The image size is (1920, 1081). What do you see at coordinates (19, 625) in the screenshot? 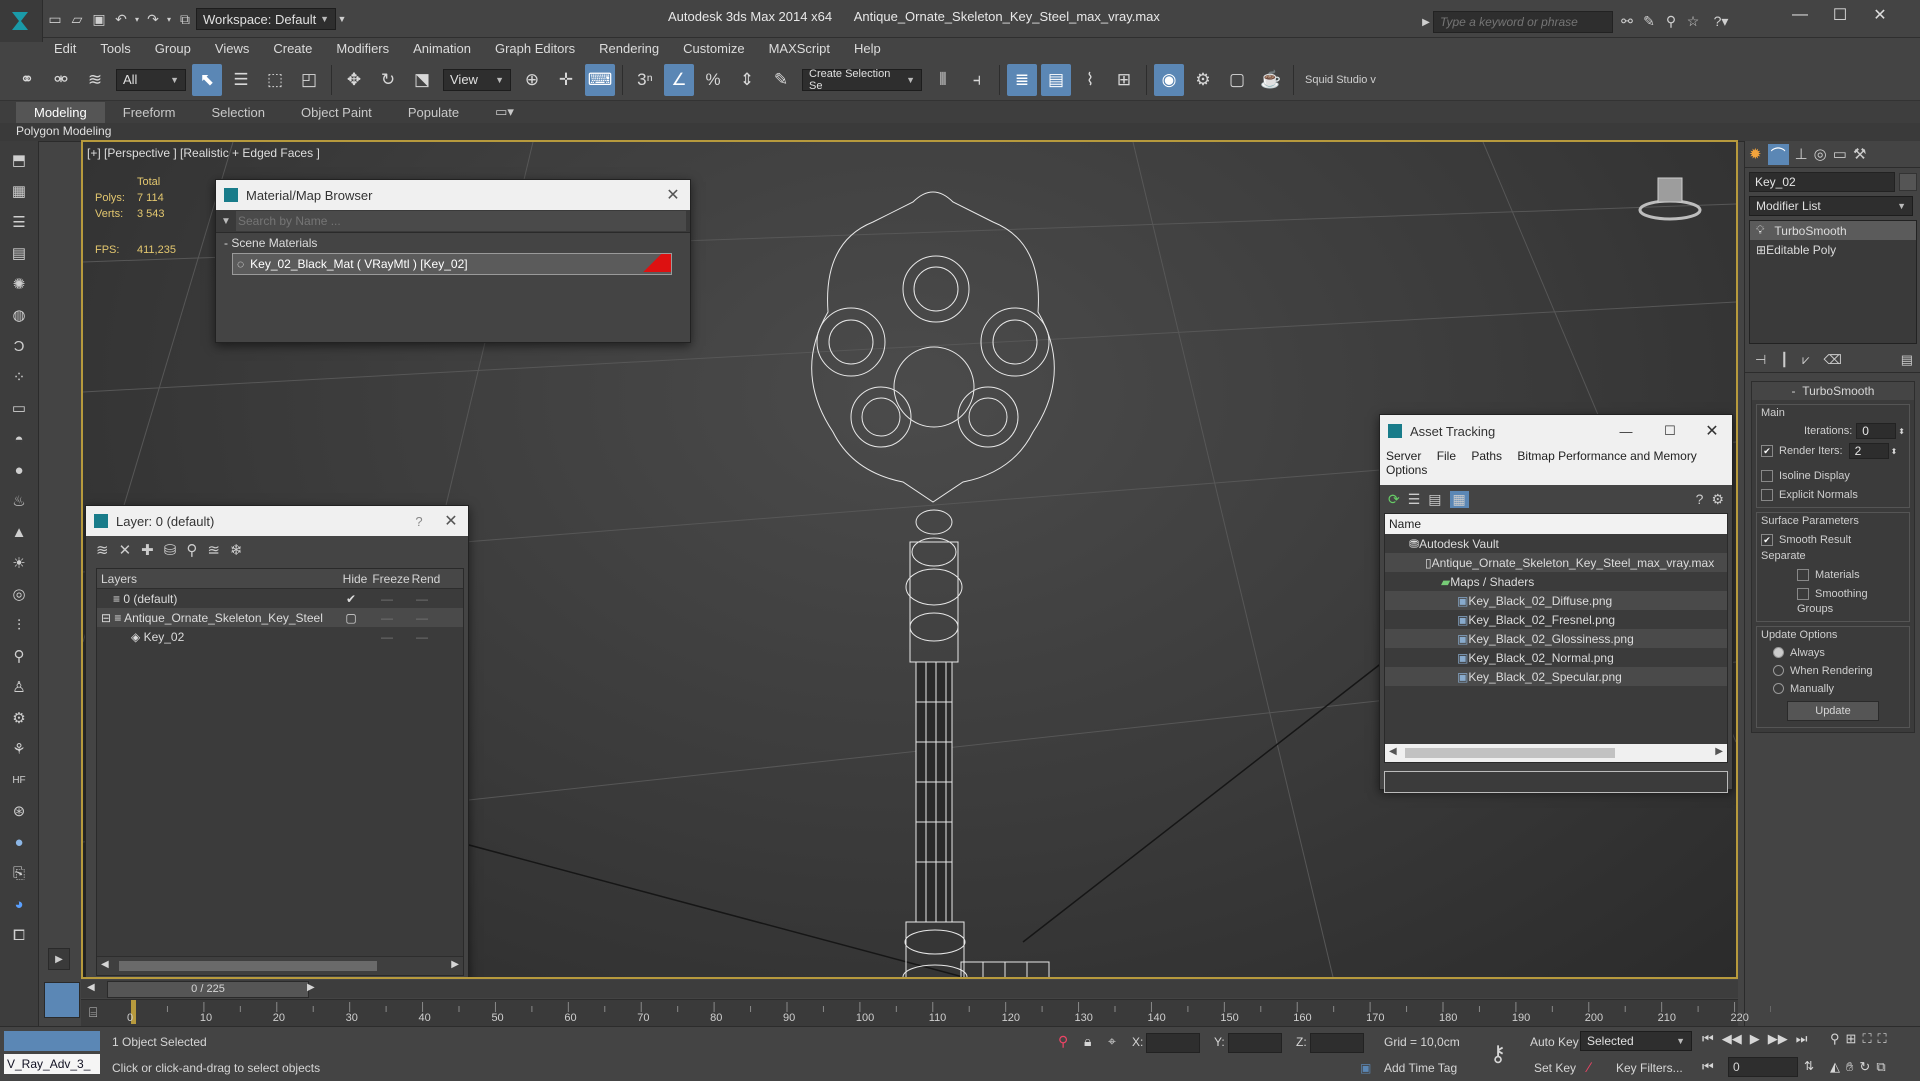
I see `hair-icon: ⫶` at bounding box center [19, 625].